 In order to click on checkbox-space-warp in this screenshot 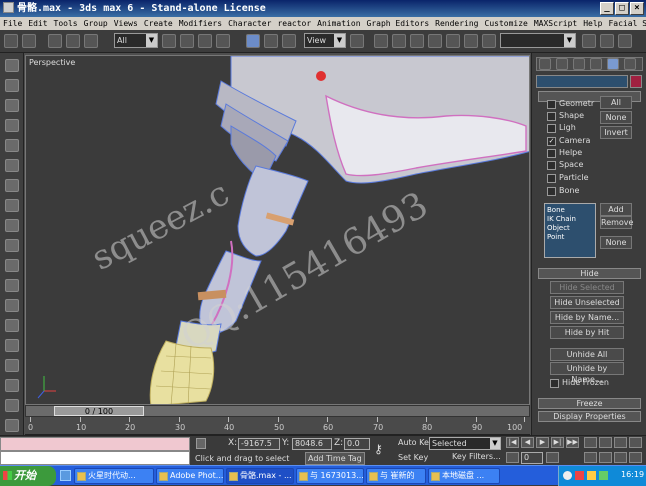, I will do `click(551, 165)`.